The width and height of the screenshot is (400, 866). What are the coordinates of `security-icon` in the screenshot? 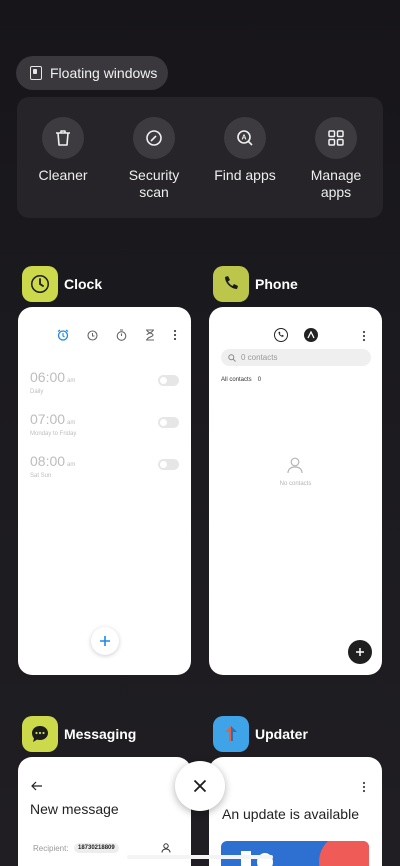 It's located at (154, 138).